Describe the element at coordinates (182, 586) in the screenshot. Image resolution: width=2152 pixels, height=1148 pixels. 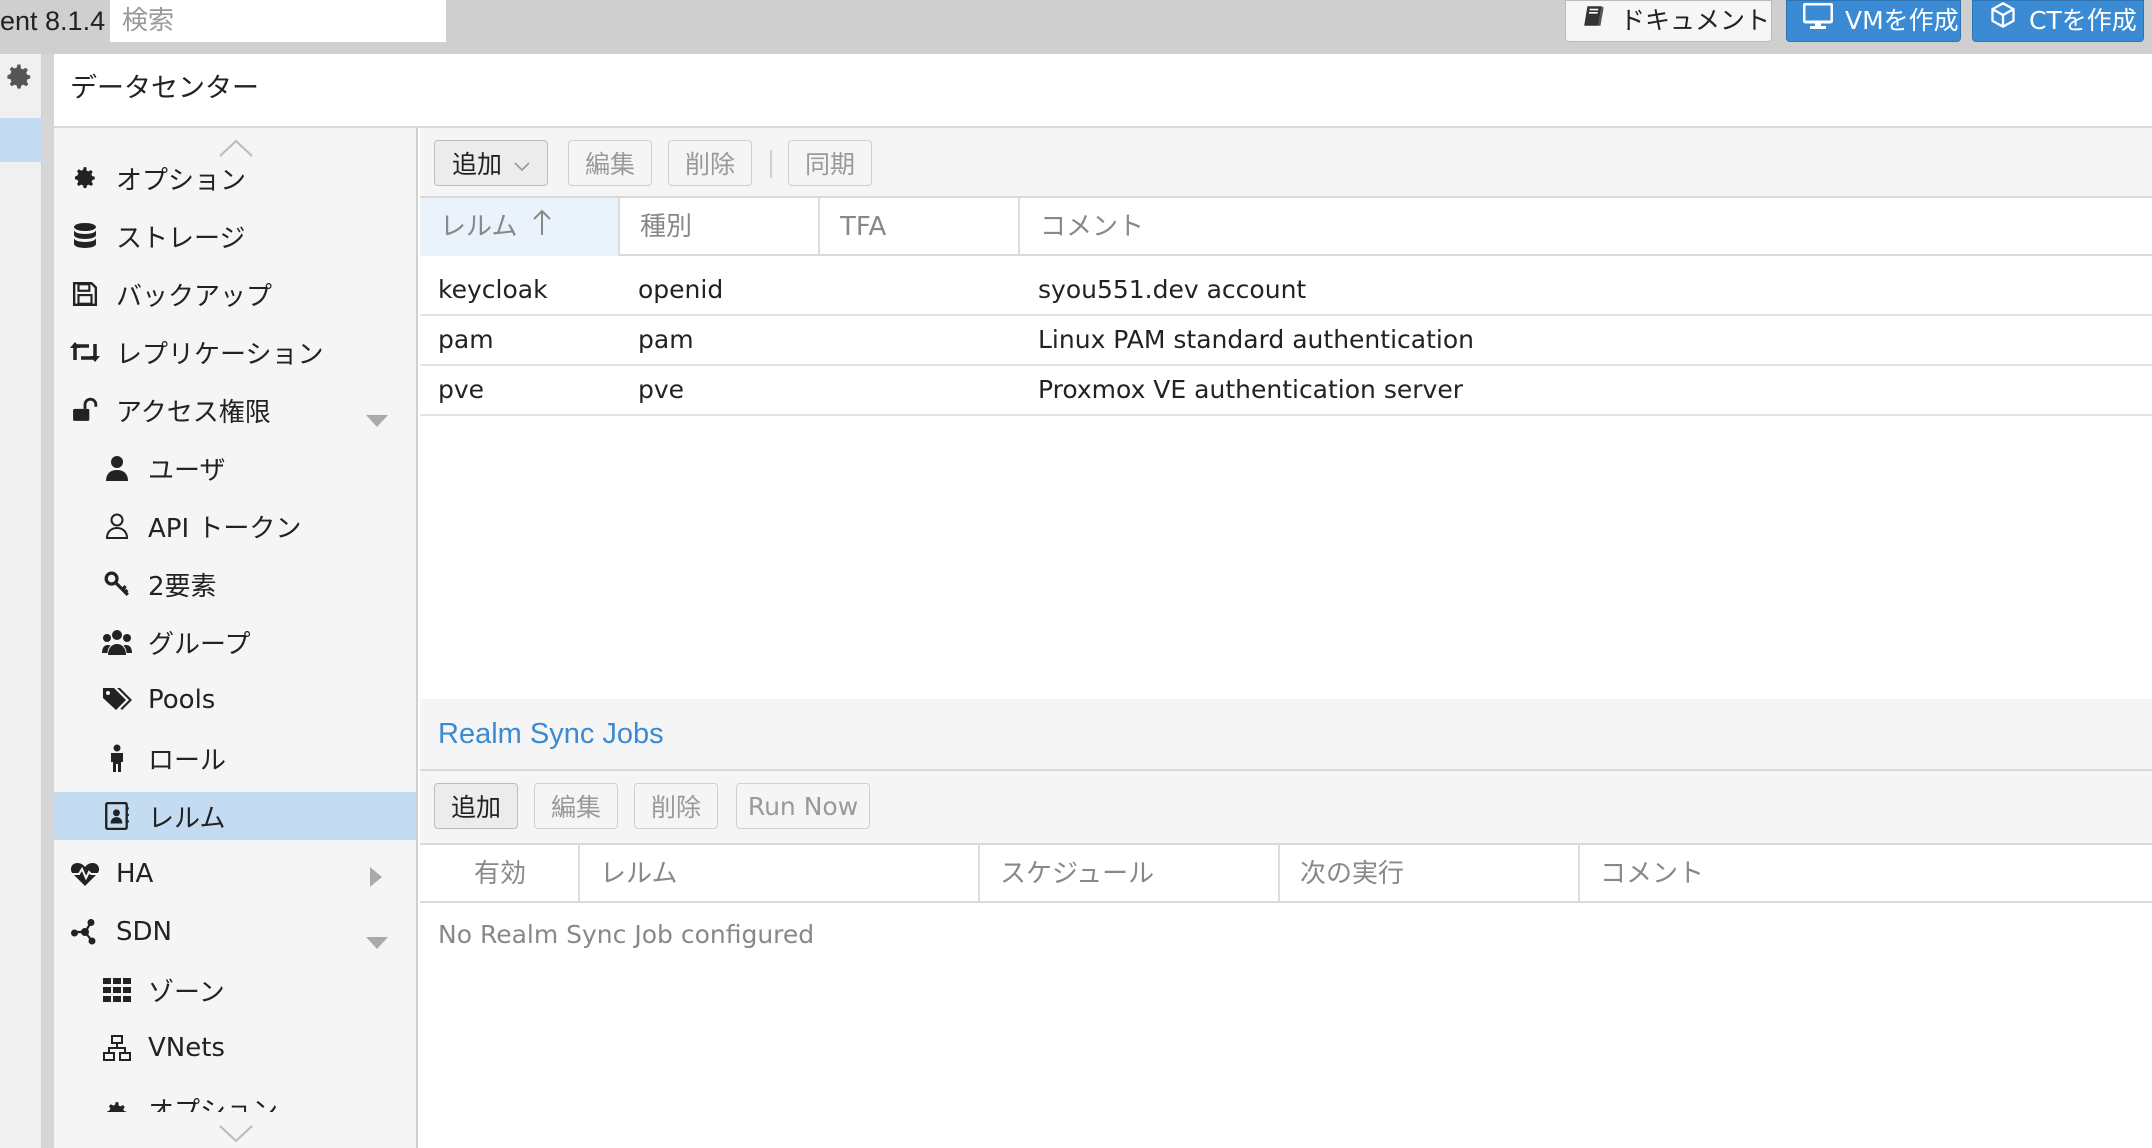
I see `nav-item-label: 2要素` at that location.